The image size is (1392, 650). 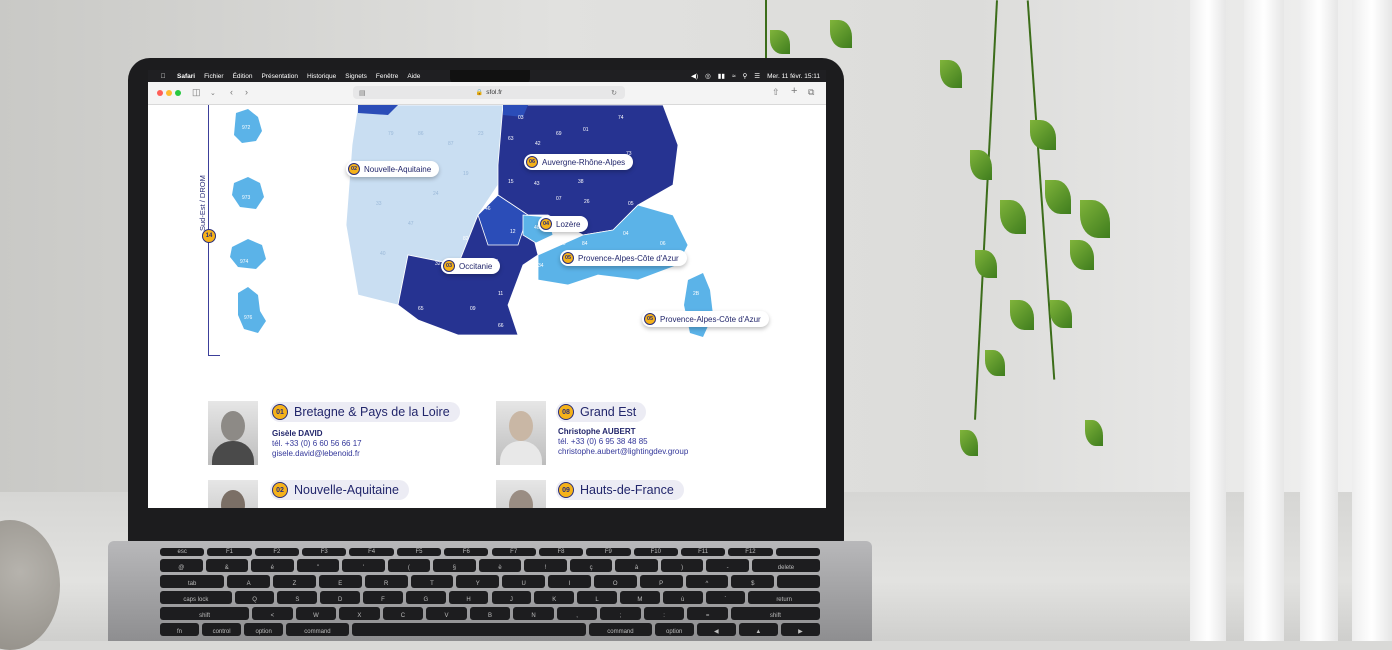 I want to click on new-tab-icon: +, so click(x=794, y=91).